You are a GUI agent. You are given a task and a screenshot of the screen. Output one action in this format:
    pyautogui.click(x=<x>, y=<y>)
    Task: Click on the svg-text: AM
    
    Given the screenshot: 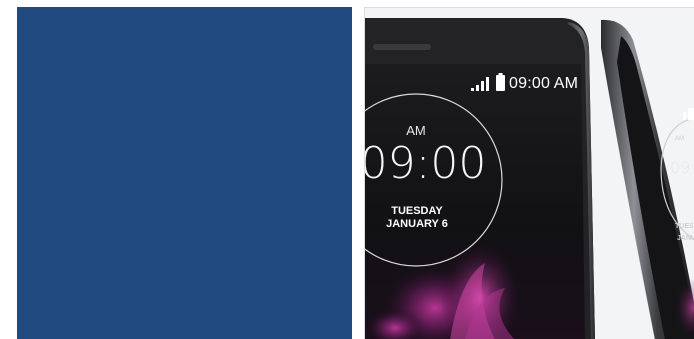 What is the action you would take?
    pyautogui.click(x=679, y=139)
    